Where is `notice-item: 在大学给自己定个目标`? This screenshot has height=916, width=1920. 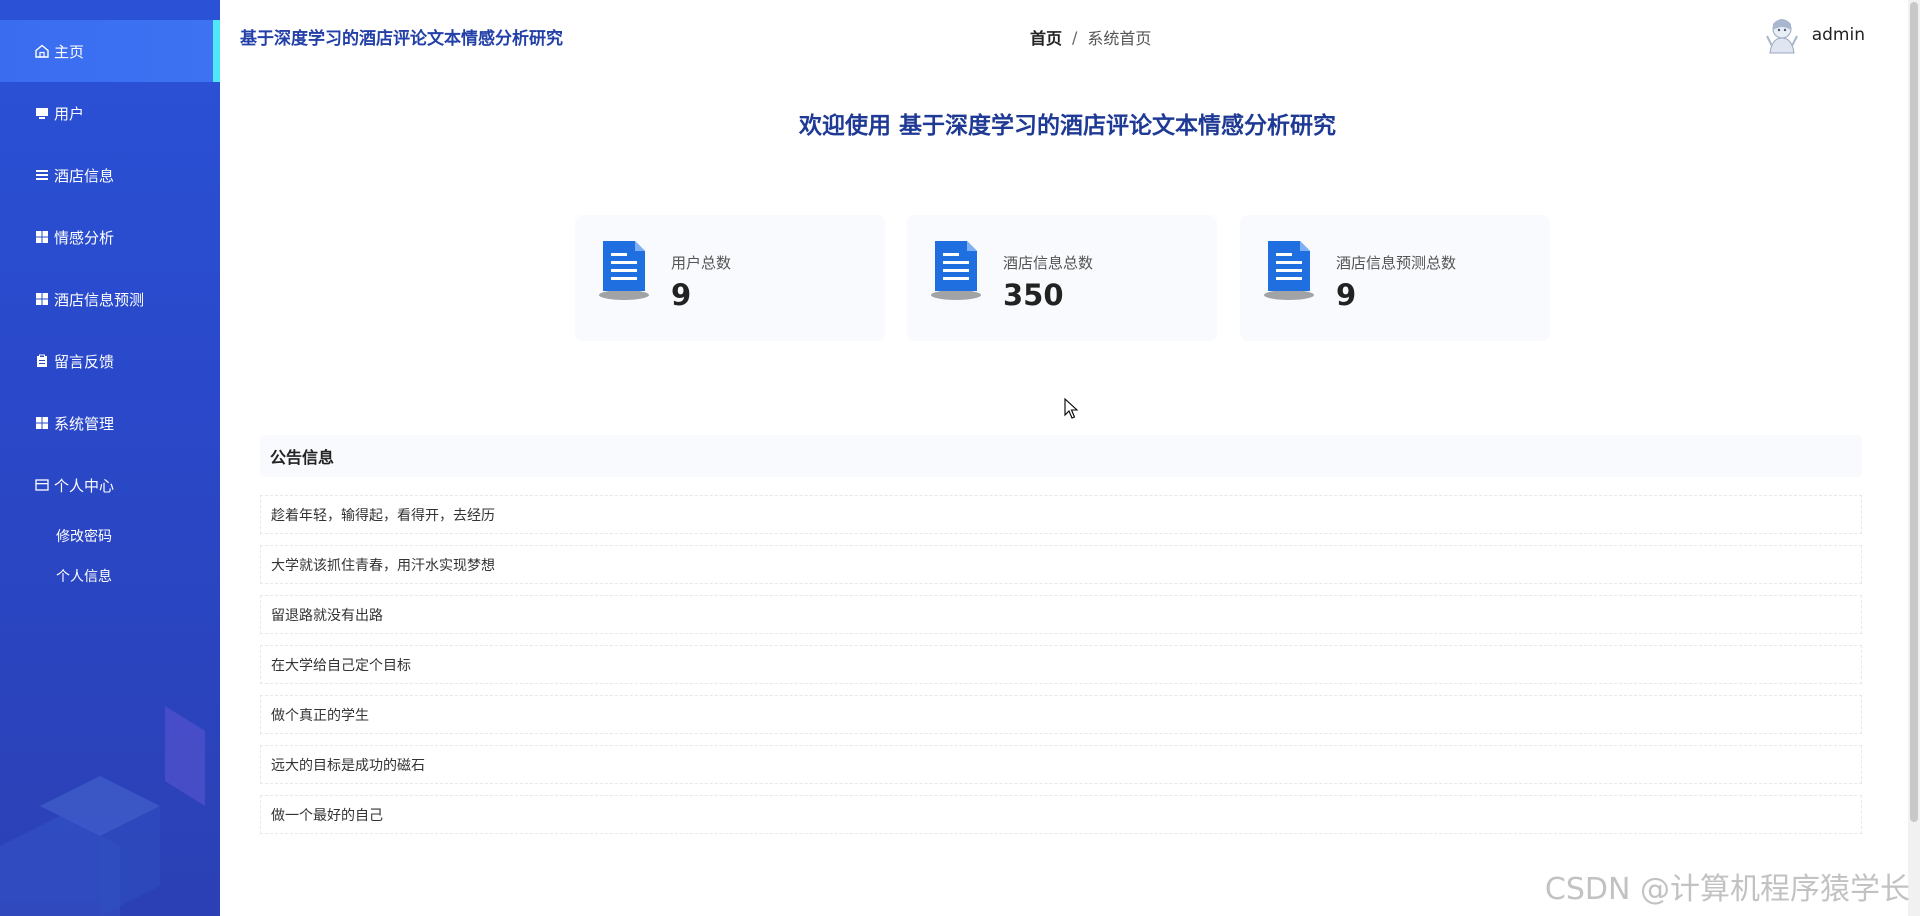
notice-item: 在大学给自己定个目标 is located at coordinates (1061, 664).